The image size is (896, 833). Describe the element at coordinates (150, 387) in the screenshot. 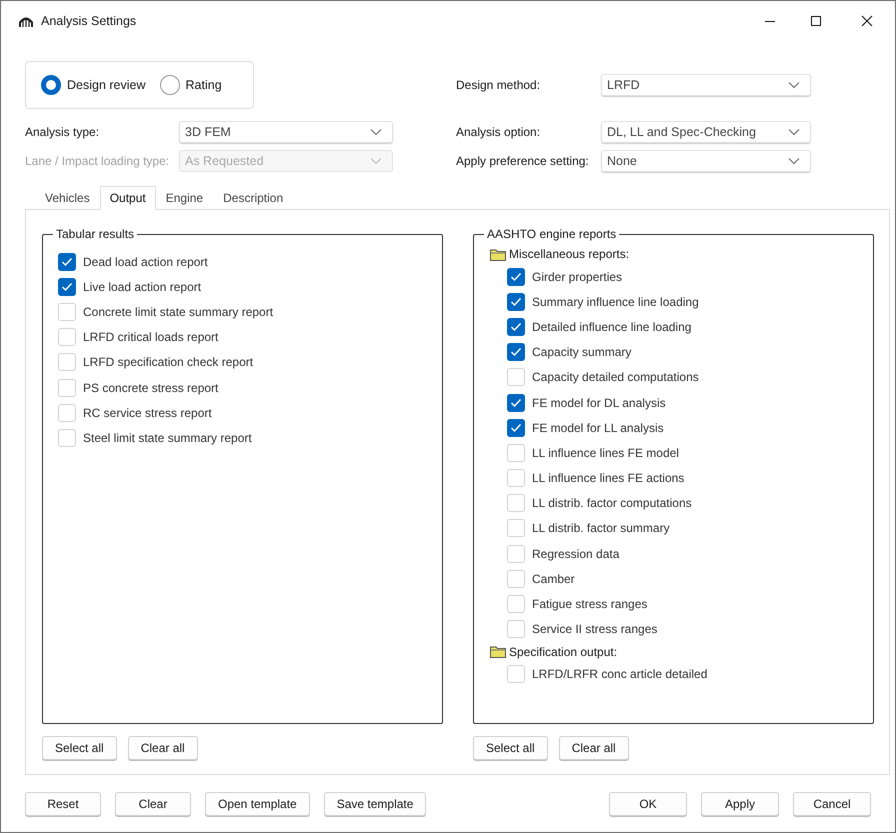

I see `checkbox-label: PS concrete stress report` at that location.